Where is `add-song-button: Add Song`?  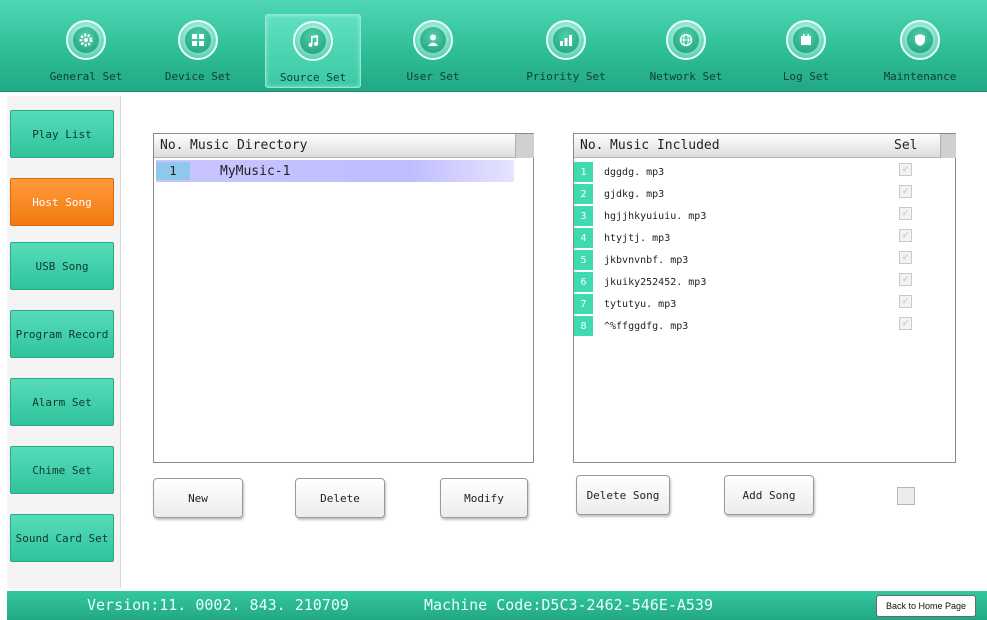
add-song-button: Add Song is located at coordinates (769, 495).